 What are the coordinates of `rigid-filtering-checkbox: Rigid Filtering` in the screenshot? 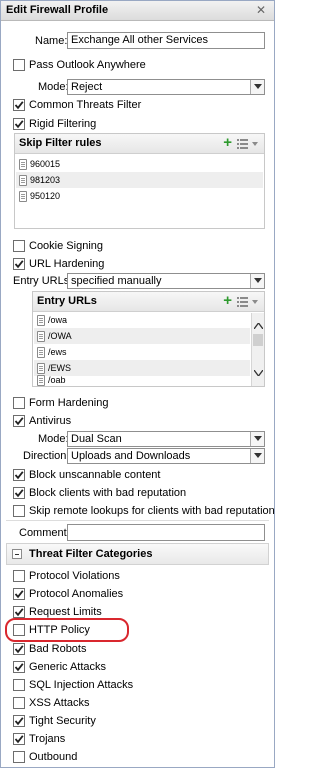 It's located at (54, 124).